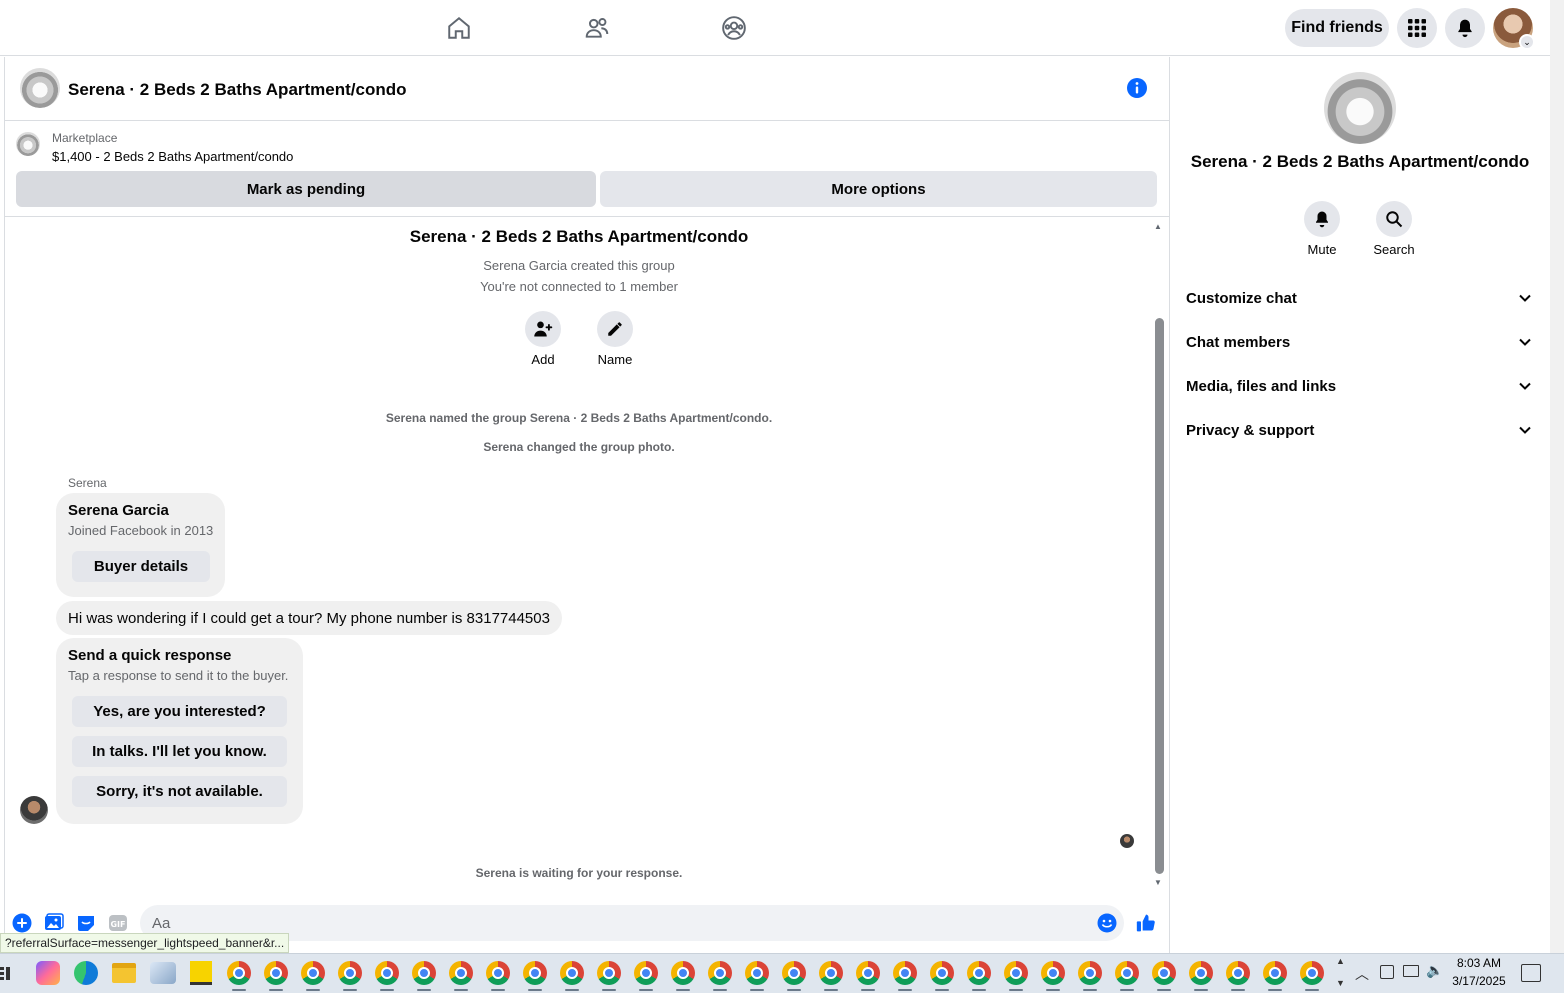 The height and width of the screenshot is (993, 1564). What do you see at coordinates (1387, 972) in the screenshot?
I see `meet-now-icon` at bounding box center [1387, 972].